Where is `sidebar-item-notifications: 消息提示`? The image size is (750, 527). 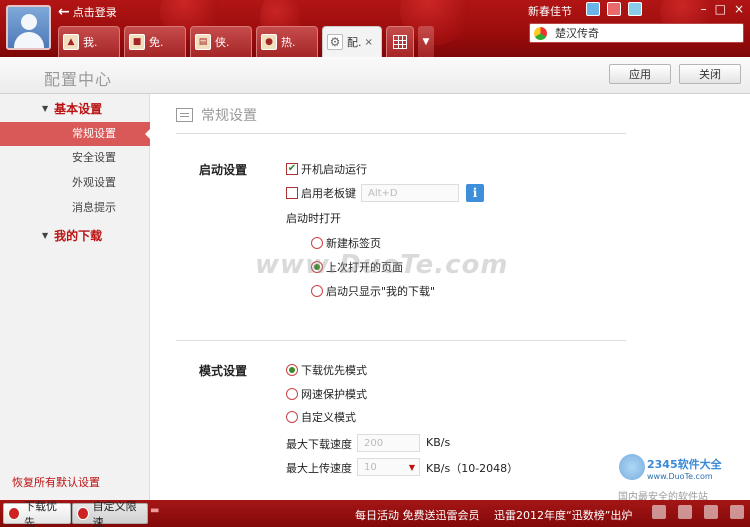 sidebar-item-notifications: 消息提示 is located at coordinates (75, 208).